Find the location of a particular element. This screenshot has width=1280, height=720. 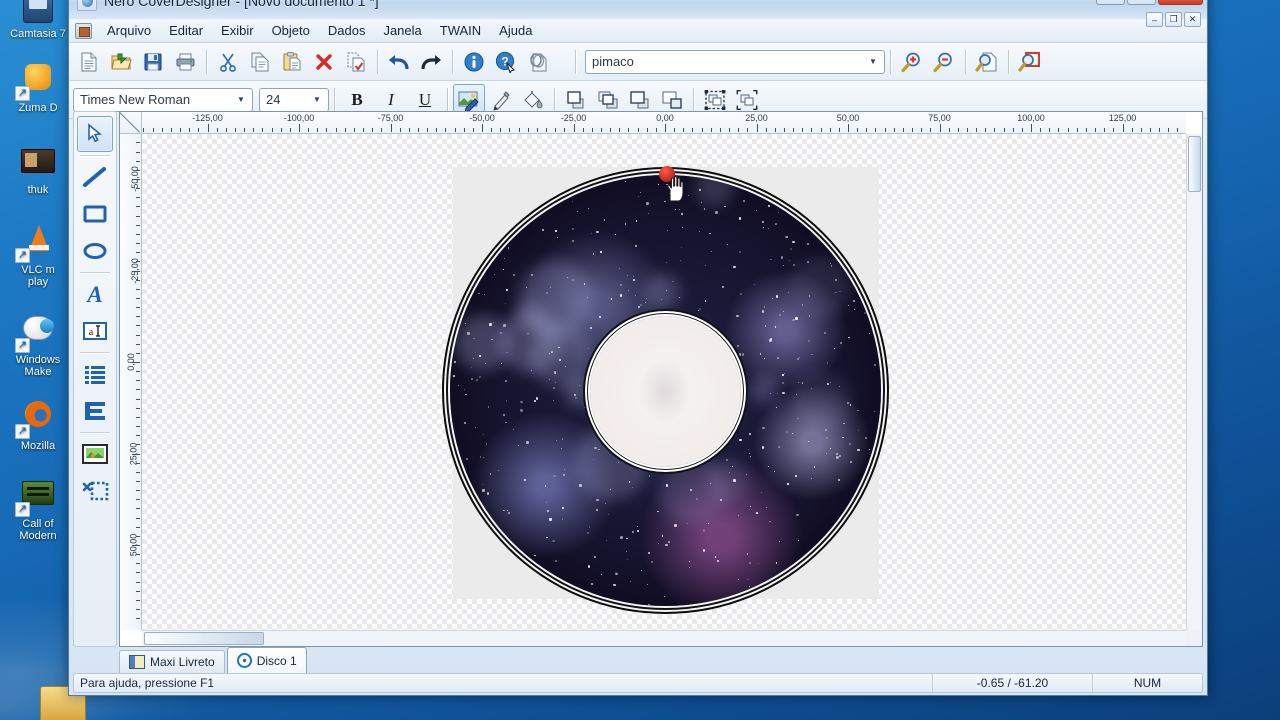

thuk-icon is located at coordinates (38, 163).